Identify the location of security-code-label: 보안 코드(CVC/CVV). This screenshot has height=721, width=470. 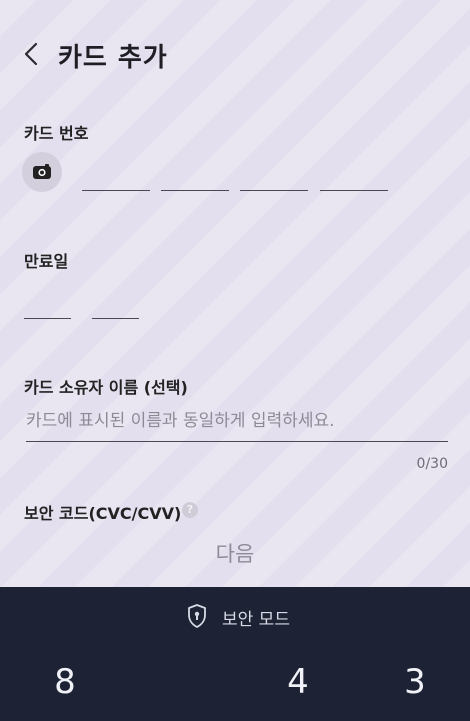
(103, 513).